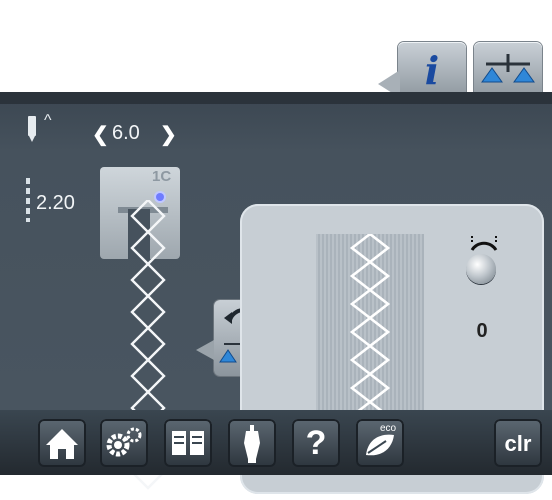 This screenshot has height=500, width=552. I want to click on leaf-icon, so click(380, 445).